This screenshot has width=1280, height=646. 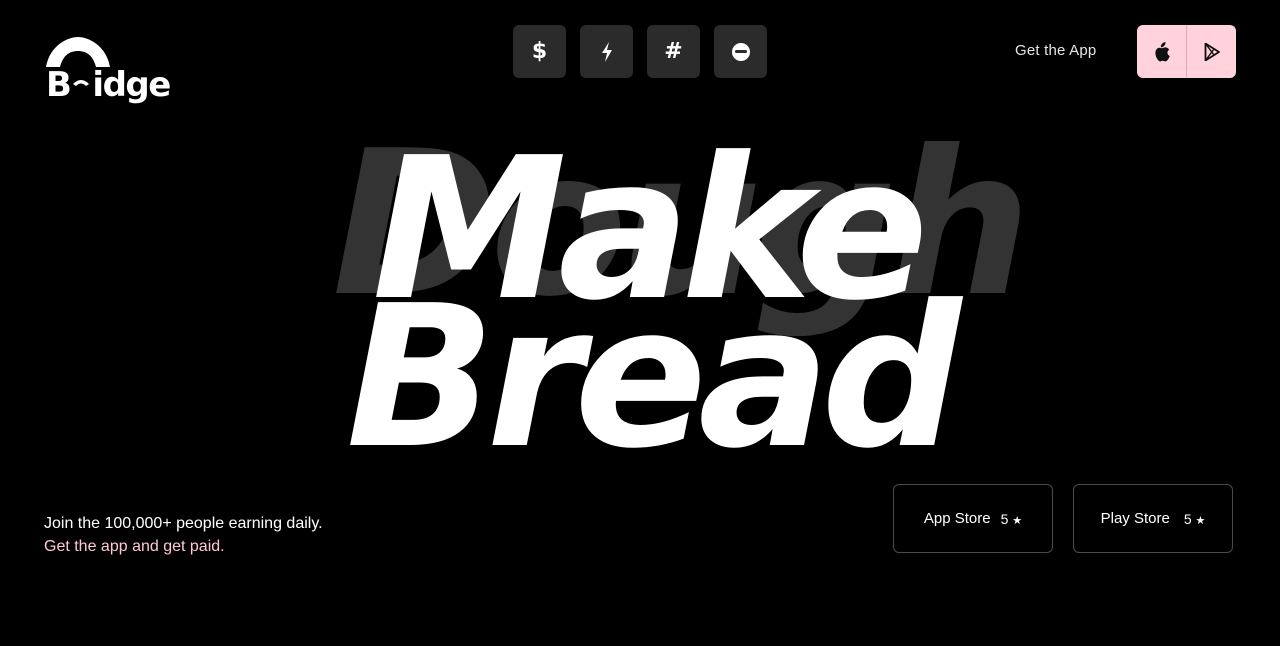 What do you see at coordinates (957, 518) in the screenshot?
I see `app-store-label: App Store` at bounding box center [957, 518].